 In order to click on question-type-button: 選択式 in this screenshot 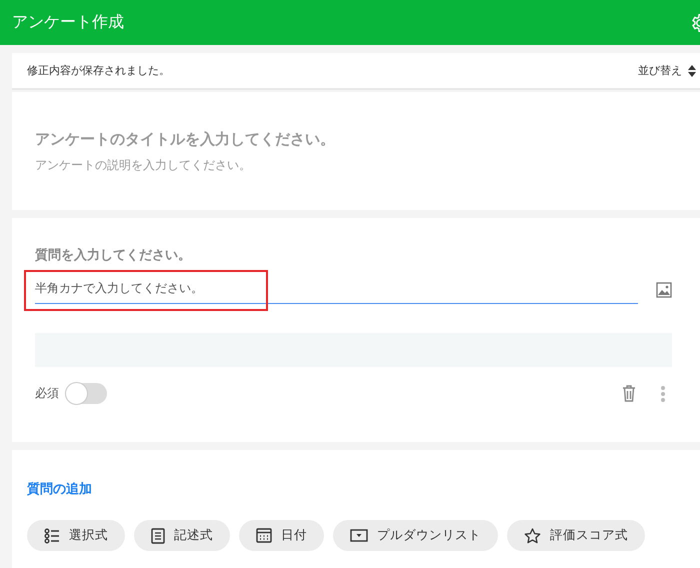, I will do `click(76, 535)`.